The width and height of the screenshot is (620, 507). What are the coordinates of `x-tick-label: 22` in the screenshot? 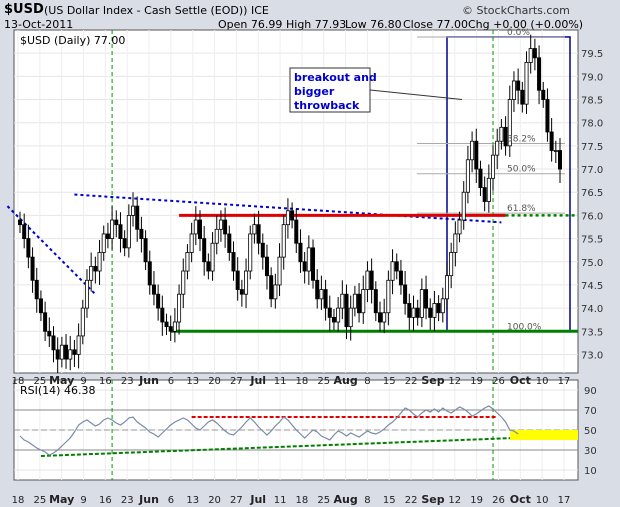 It's located at (411, 381).